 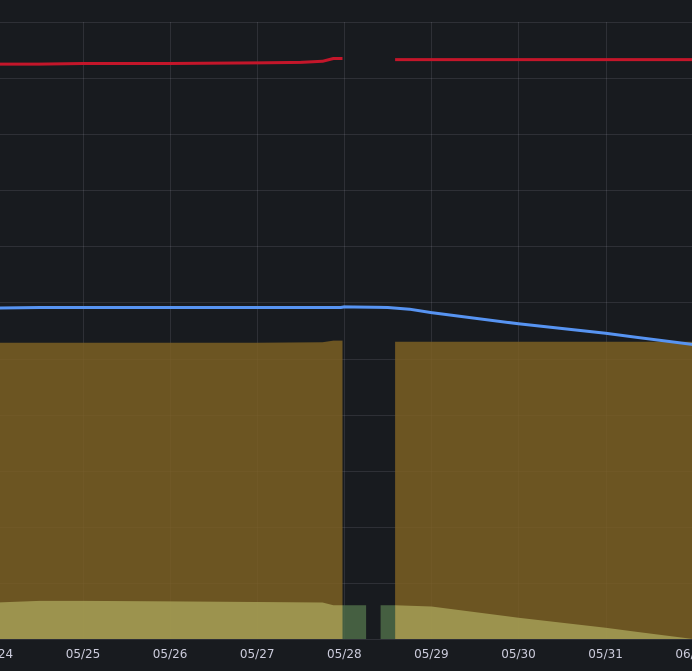 I want to click on x-tick-label: 05/31, so click(x=605, y=654).